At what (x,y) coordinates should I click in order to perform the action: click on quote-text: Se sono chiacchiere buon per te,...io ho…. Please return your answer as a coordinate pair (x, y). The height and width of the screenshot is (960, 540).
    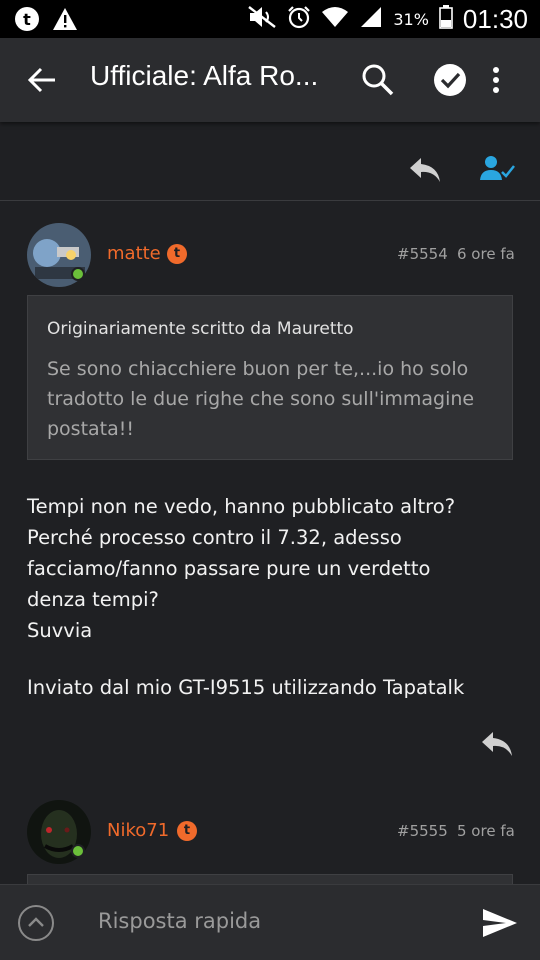
    Looking at the image, I should click on (261, 399).